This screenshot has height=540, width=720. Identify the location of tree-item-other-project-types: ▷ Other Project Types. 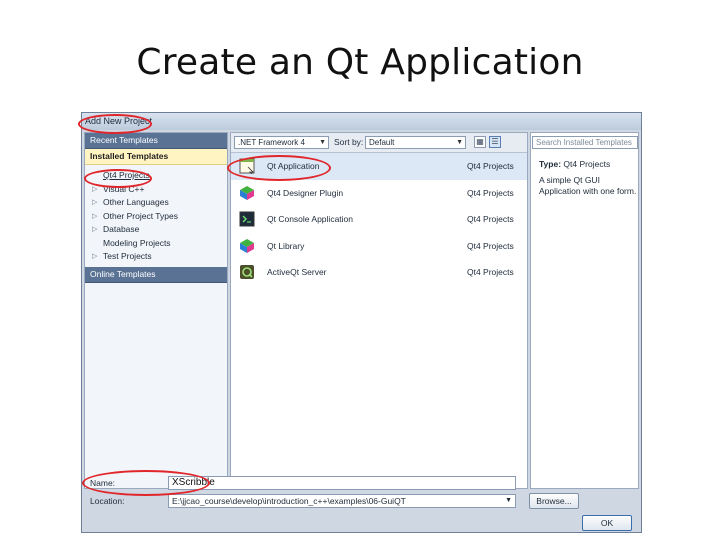
(156, 217).